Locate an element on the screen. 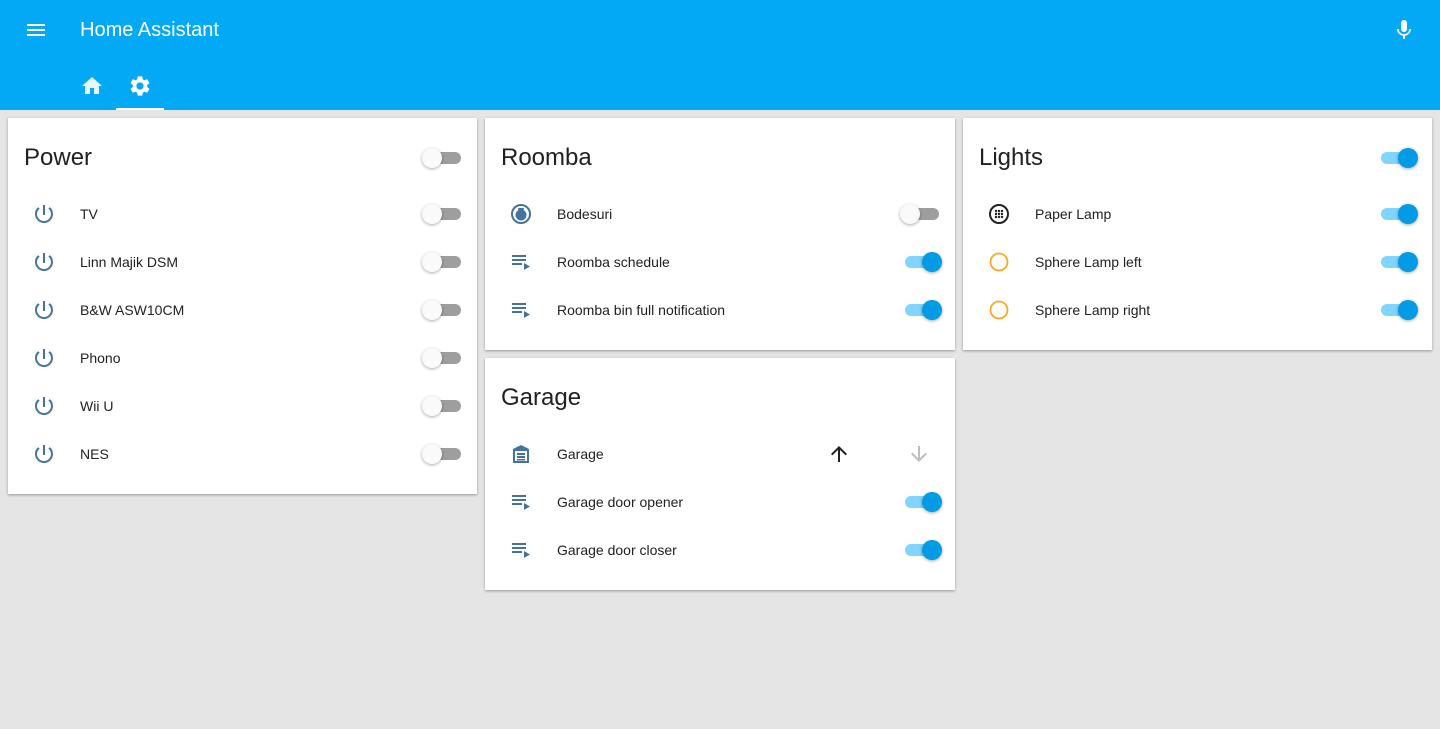 The height and width of the screenshot is (729, 1440). light-grid-icon is located at coordinates (999, 214).